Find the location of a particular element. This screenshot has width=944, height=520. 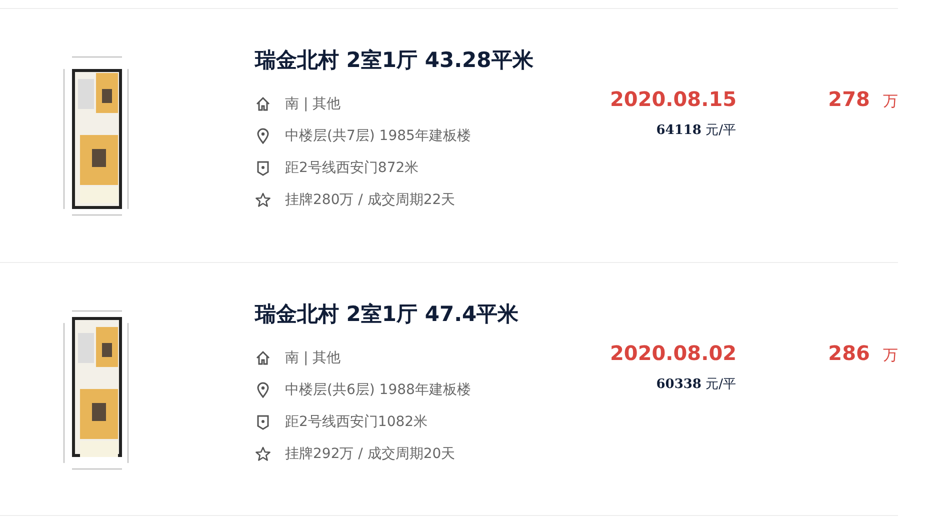

listing-detail: 挂牌280万 / 成交周期22天 is located at coordinates (370, 200).